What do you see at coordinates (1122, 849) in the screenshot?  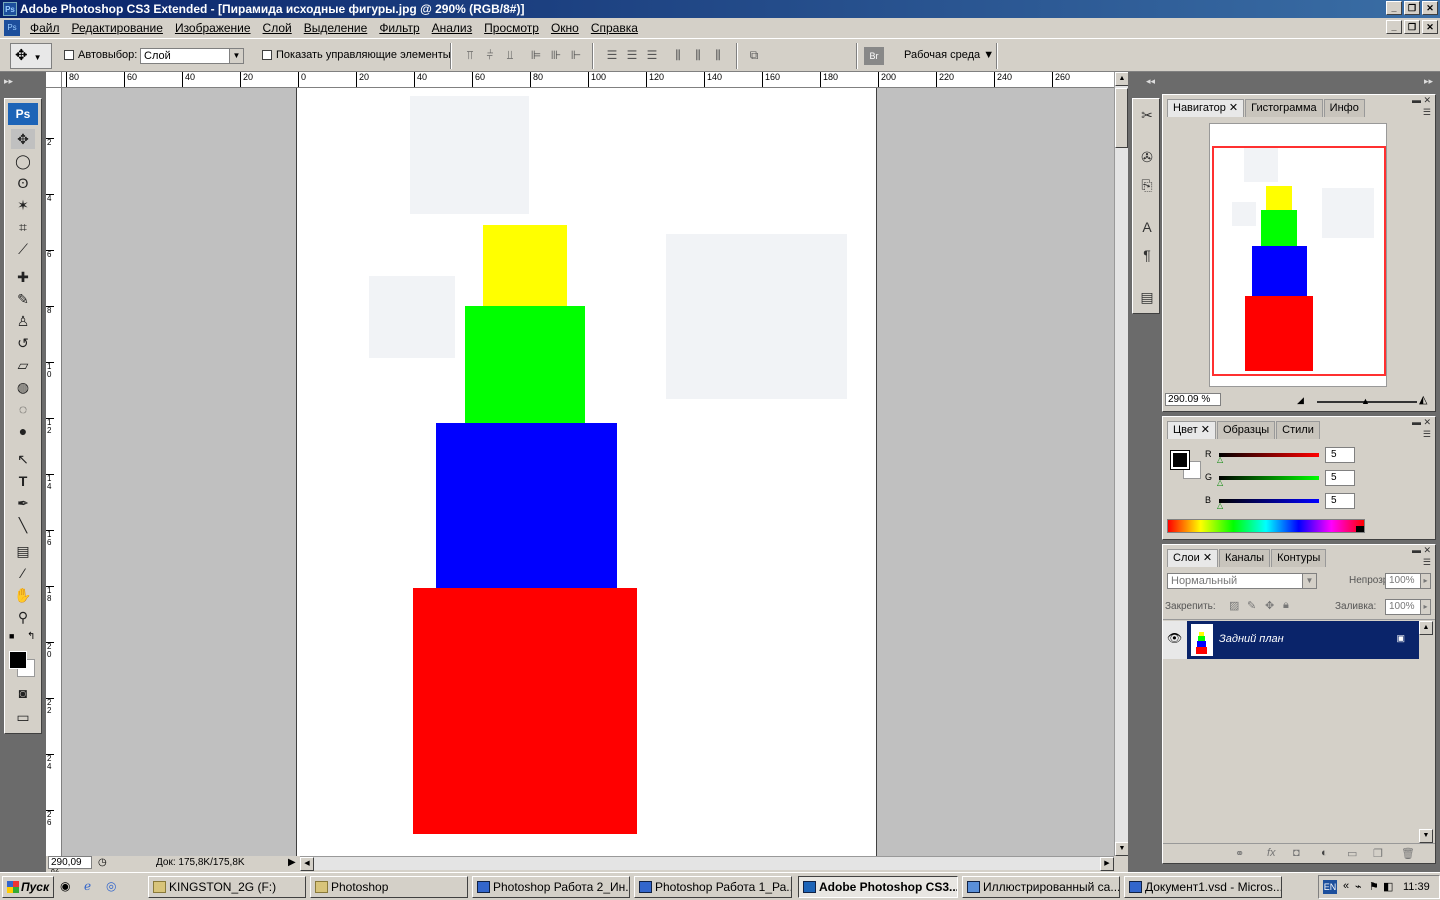 I see `scroll-down-icon: ▼` at bounding box center [1122, 849].